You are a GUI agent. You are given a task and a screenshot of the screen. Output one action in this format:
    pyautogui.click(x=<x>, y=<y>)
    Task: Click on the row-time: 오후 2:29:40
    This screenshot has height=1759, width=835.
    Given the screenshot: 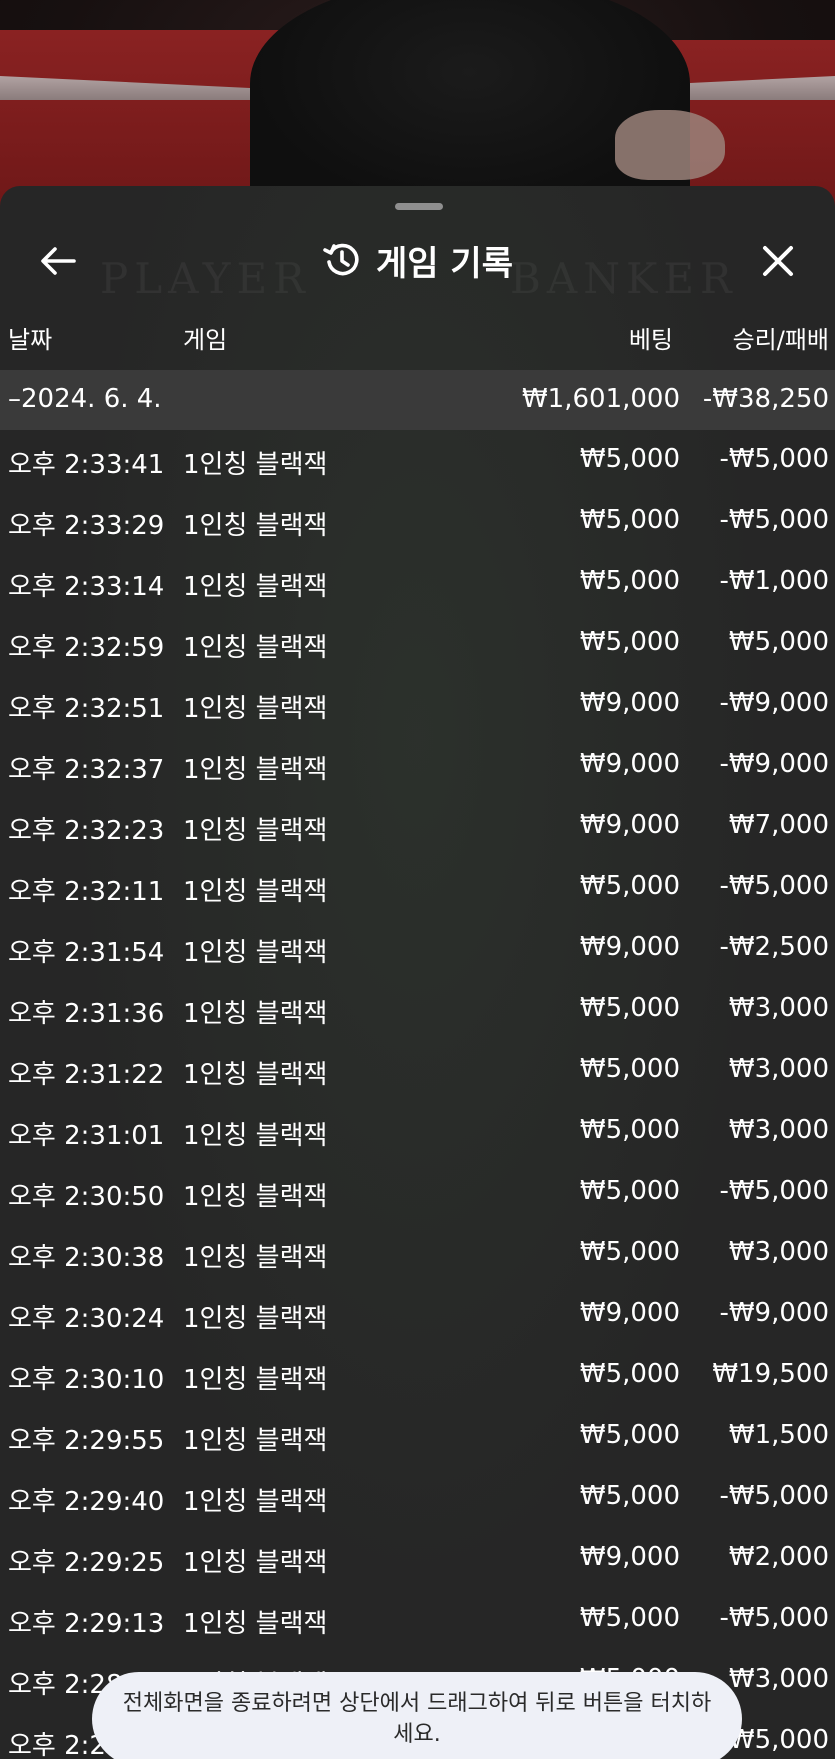 What is the action you would take?
    pyautogui.click(x=86, y=1502)
    